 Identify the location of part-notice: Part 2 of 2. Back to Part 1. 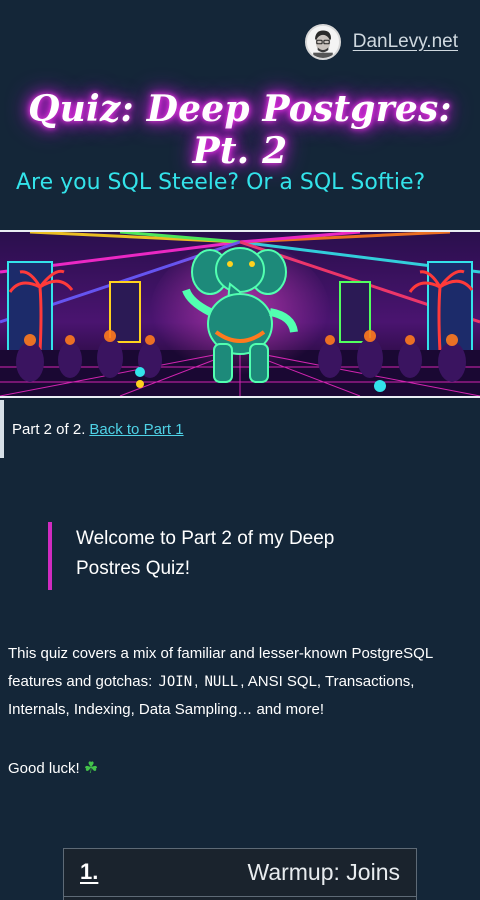
(240, 429).